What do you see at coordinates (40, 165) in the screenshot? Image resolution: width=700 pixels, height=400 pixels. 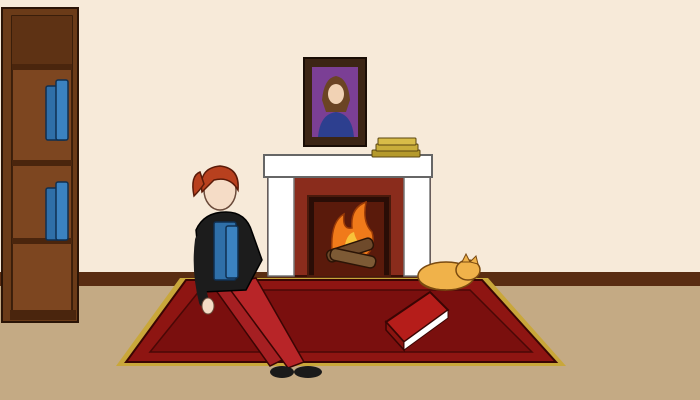 I see `bookshelf` at bounding box center [40, 165].